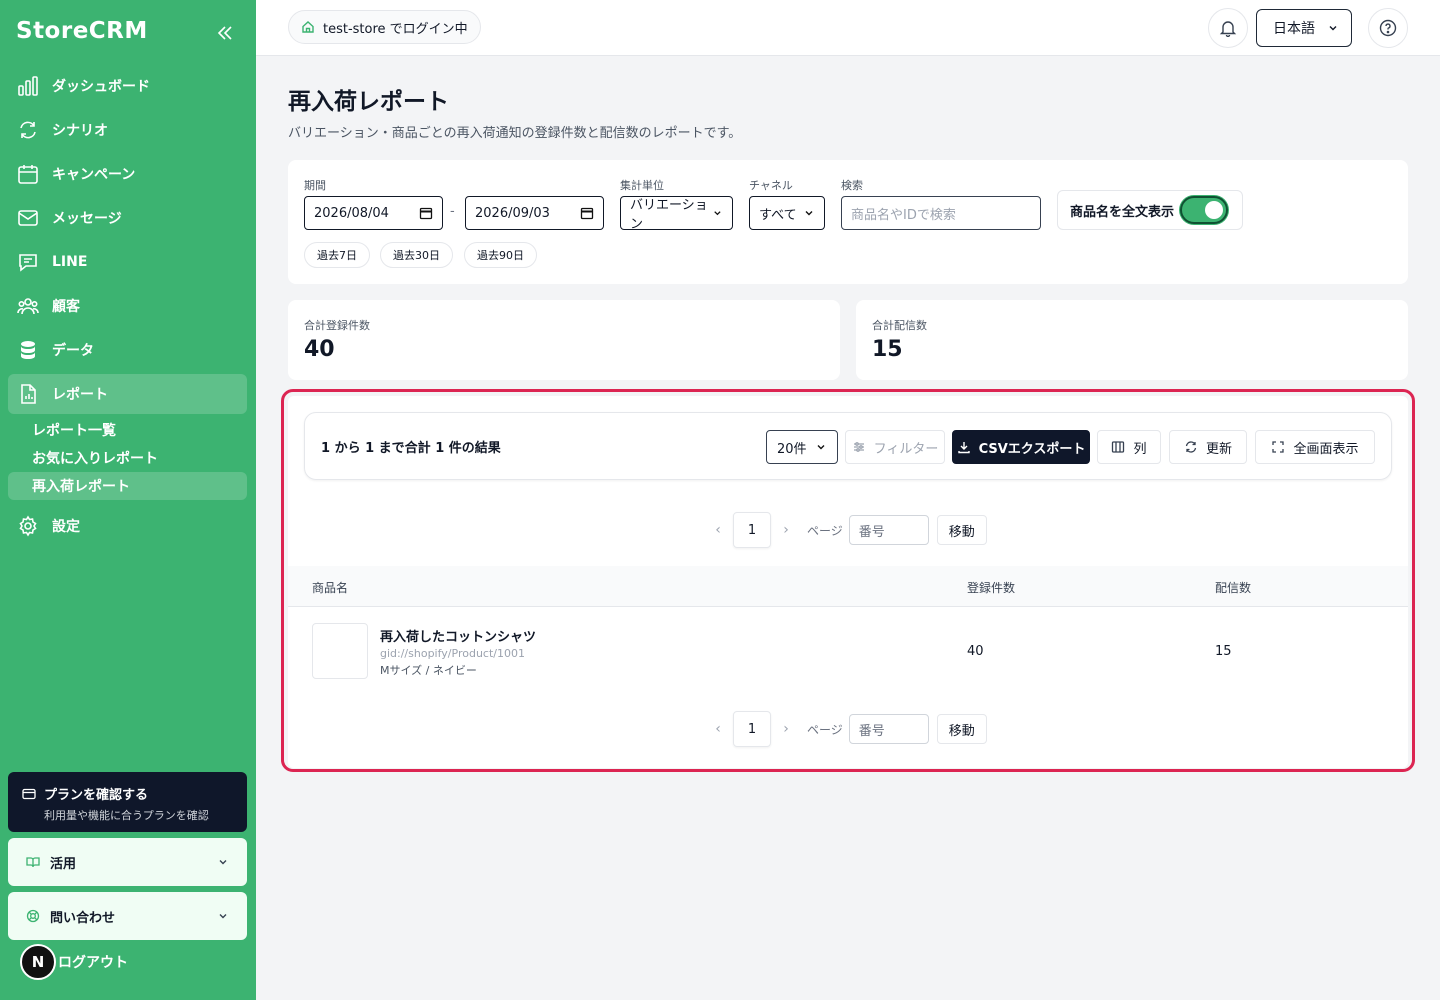 Image resolution: width=1440 pixels, height=1000 pixels. I want to click on sidebar-item-reports: レポート, so click(127, 394).